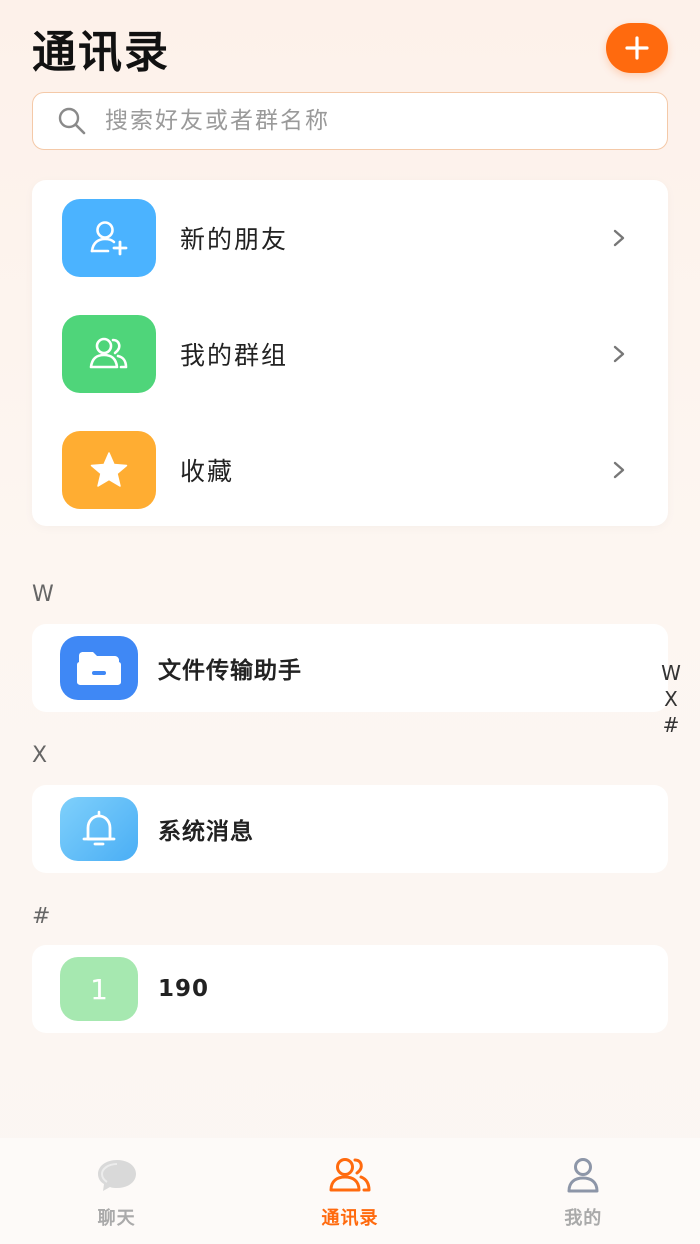 The image size is (700, 1244). I want to click on header: 通讯录, so click(350, 48).